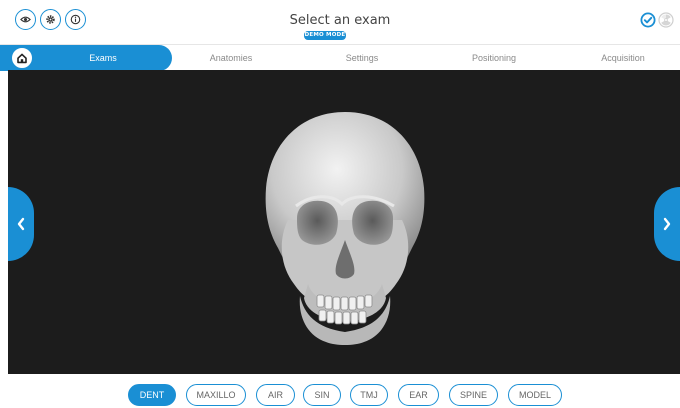  I want to click on page-title: Select an exam, so click(340, 20).